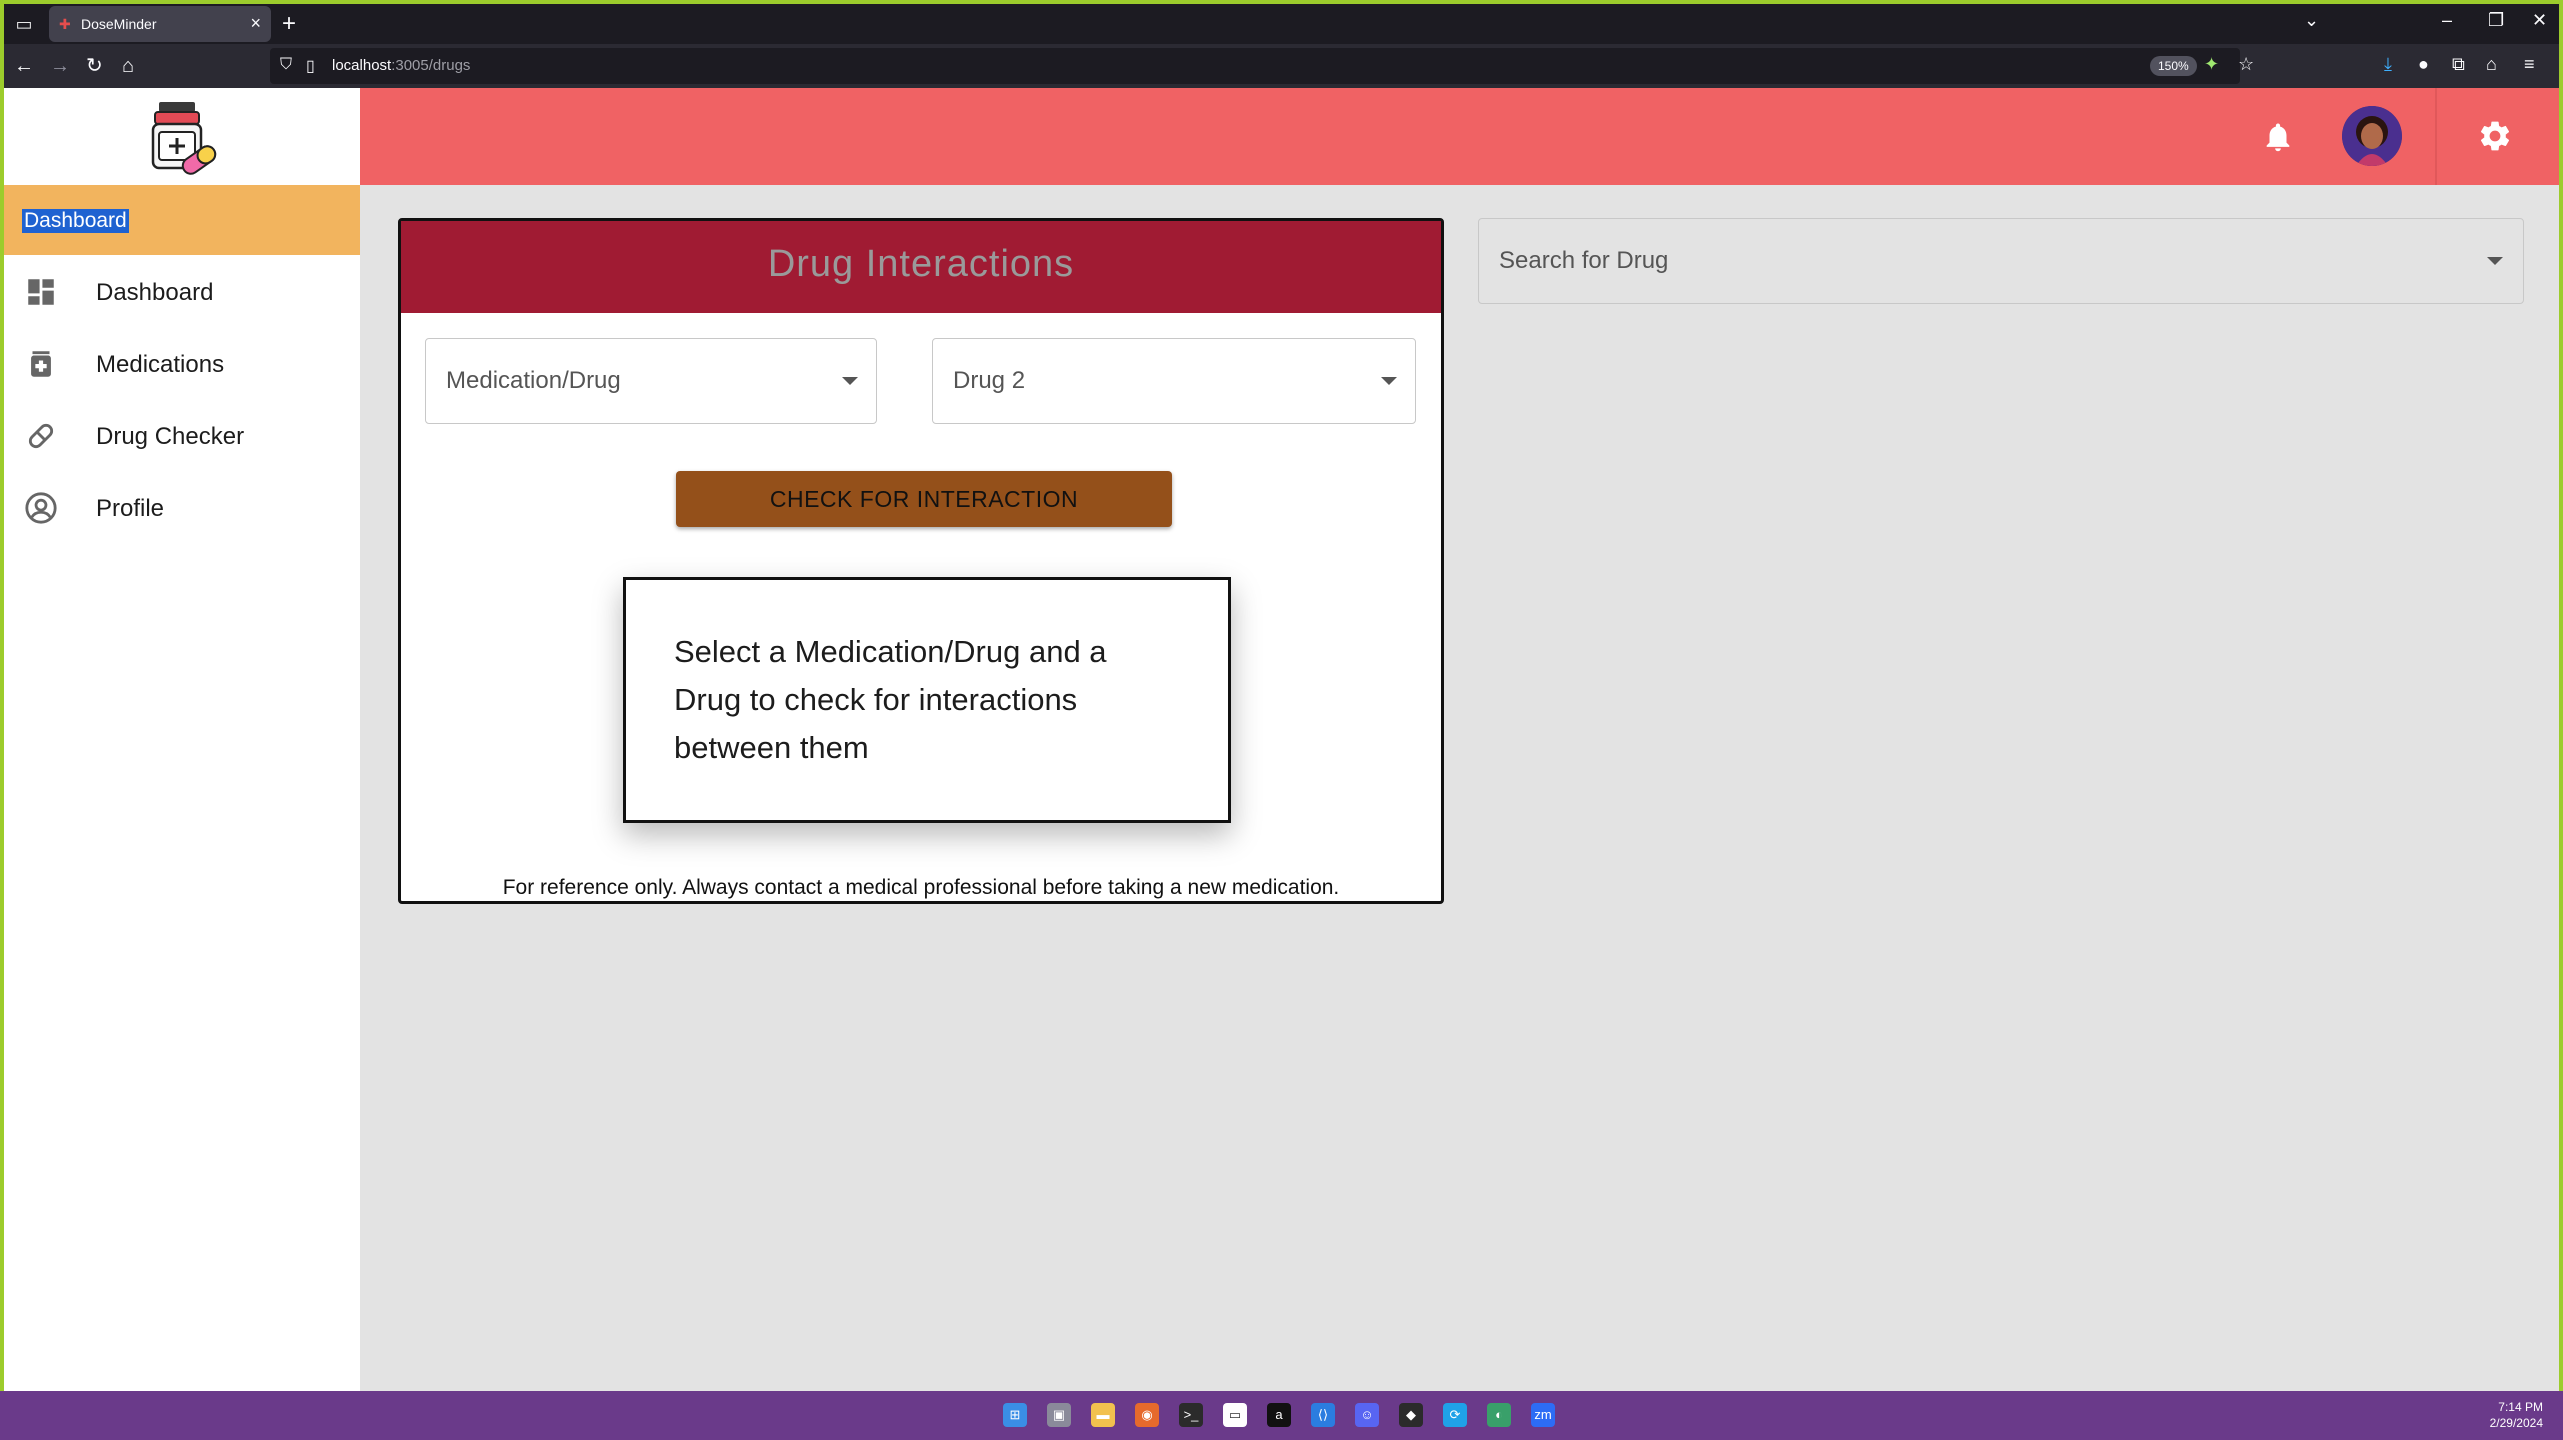 The height and width of the screenshot is (1440, 2563). I want to click on browser-tab: ✚ DoseMinder ×, so click(160, 24).